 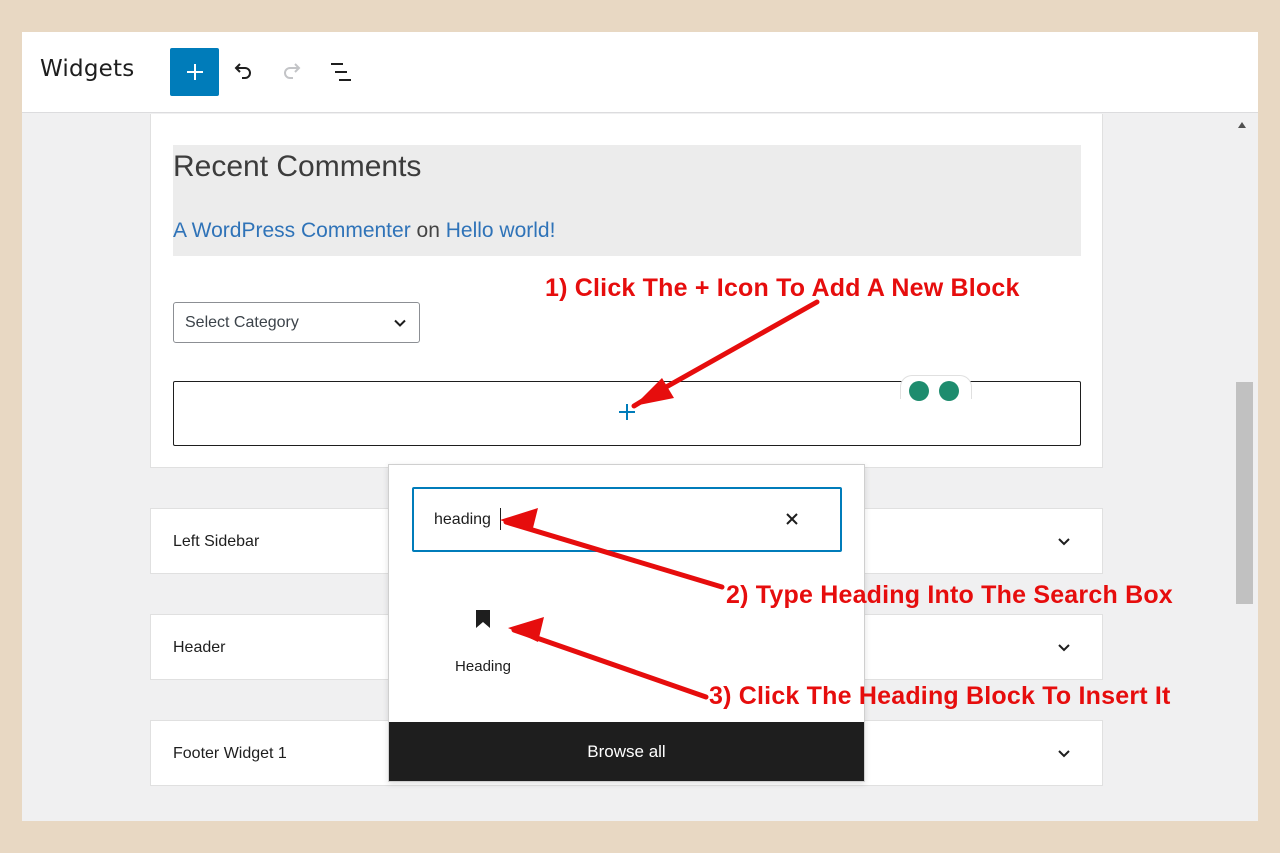 What do you see at coordinates (243, 72) in the screenshot?
I see `undo-icon` at bounding box center [243, 72].